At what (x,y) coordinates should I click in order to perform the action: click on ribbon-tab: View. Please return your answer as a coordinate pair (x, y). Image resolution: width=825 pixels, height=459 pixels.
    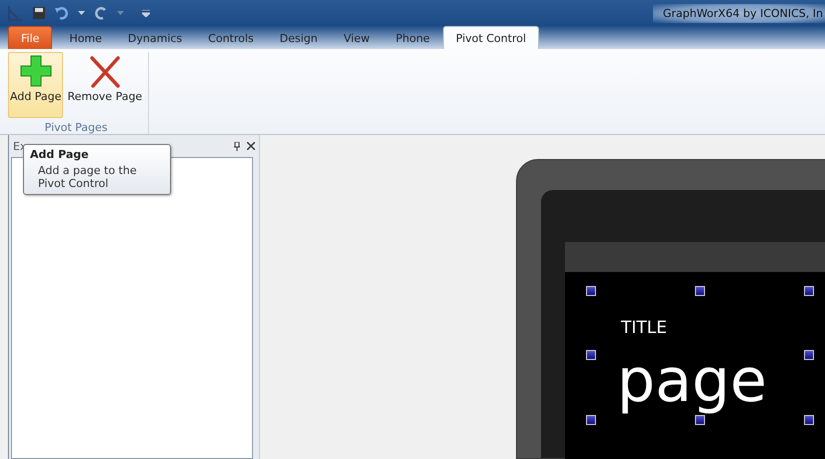
    Looking at the image, I should click on (356, 37).